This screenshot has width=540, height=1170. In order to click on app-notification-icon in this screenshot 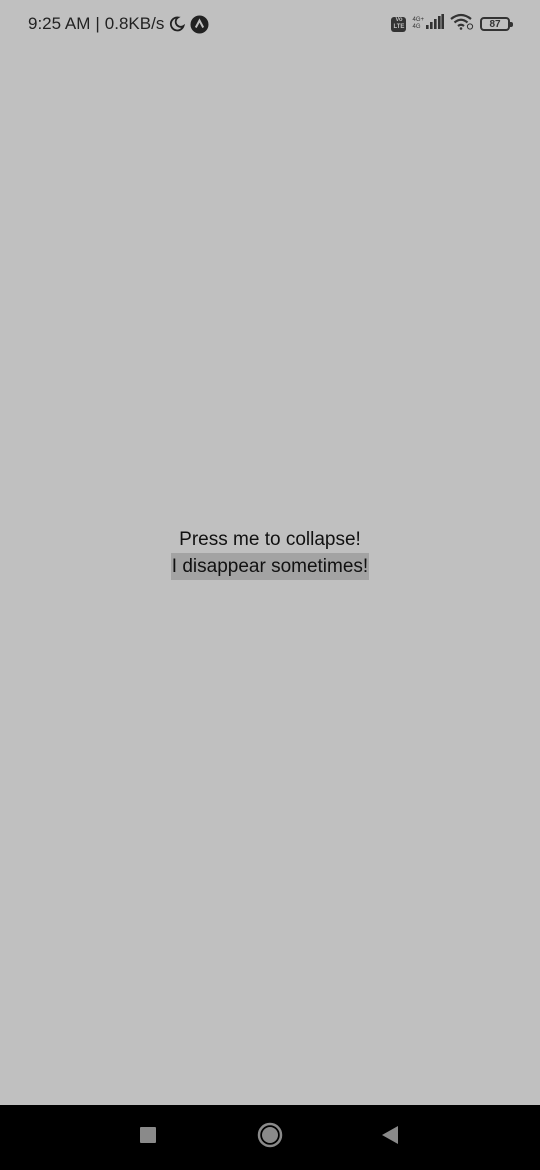, I will do `click(199, 24)`.